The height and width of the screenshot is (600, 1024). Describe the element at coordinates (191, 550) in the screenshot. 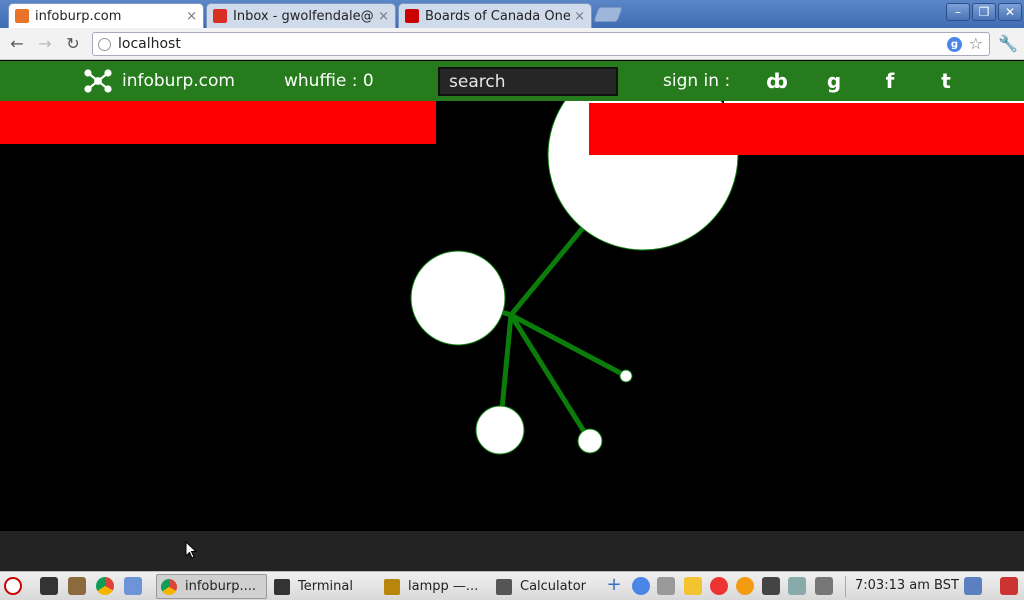

I see `mouse-cursor-icon` at that location.